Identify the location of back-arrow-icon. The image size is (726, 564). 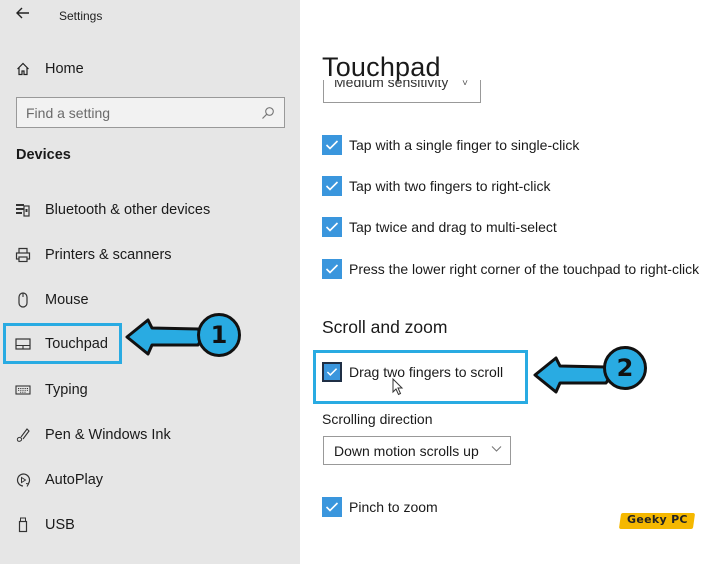
(22, 13).